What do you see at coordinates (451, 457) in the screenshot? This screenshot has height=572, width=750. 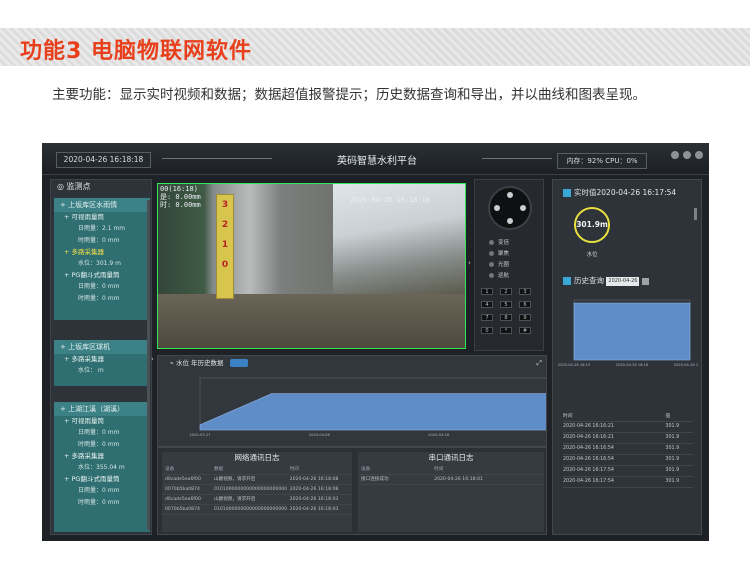 I see `serial-log-title: 串口通讯日志` at bounding box center [451, 457].